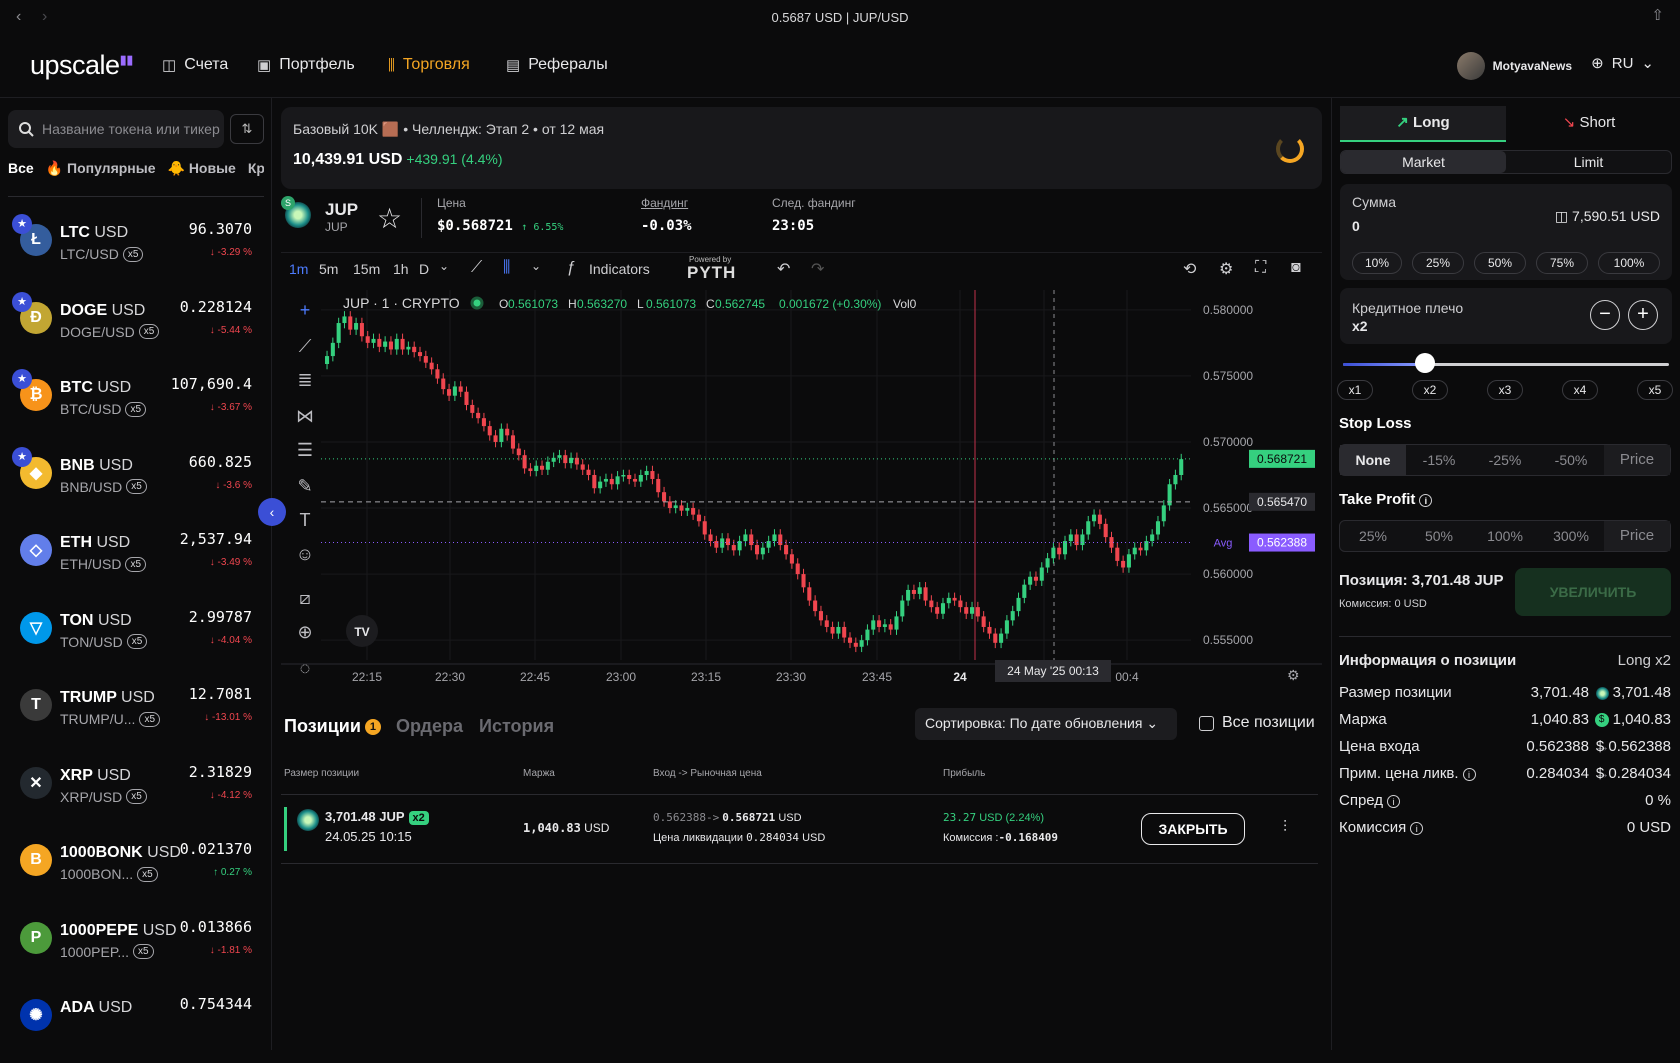  Describe the element at coordinates (136, 327) in the screenshot. I see `coin-list-item: Ð ★ DOGE USD DOGE/USD x5 0.228124 ↓ -5.44 %` at that location.